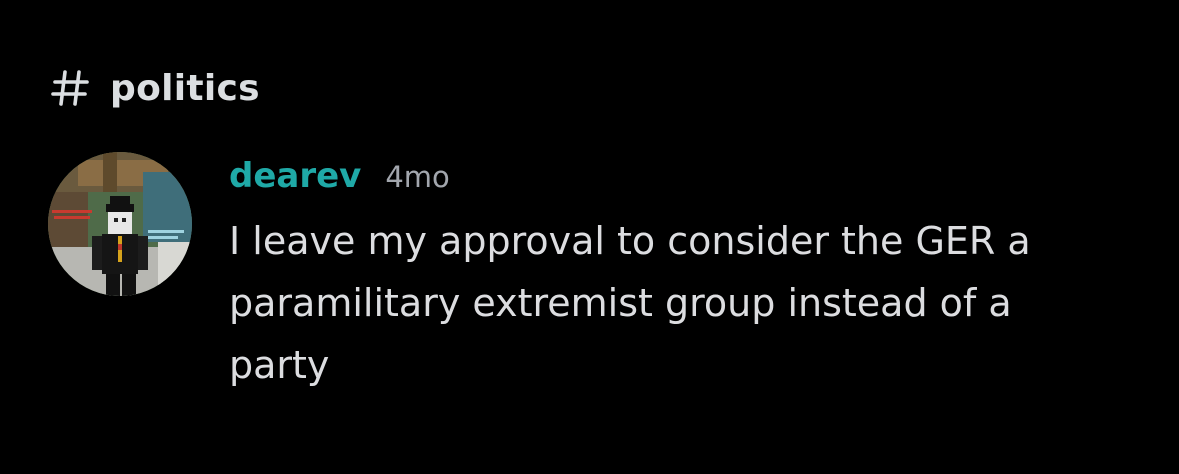 The height and width of the screenshot is (474, 1179). I want to click on avatar, so click(120, 224).